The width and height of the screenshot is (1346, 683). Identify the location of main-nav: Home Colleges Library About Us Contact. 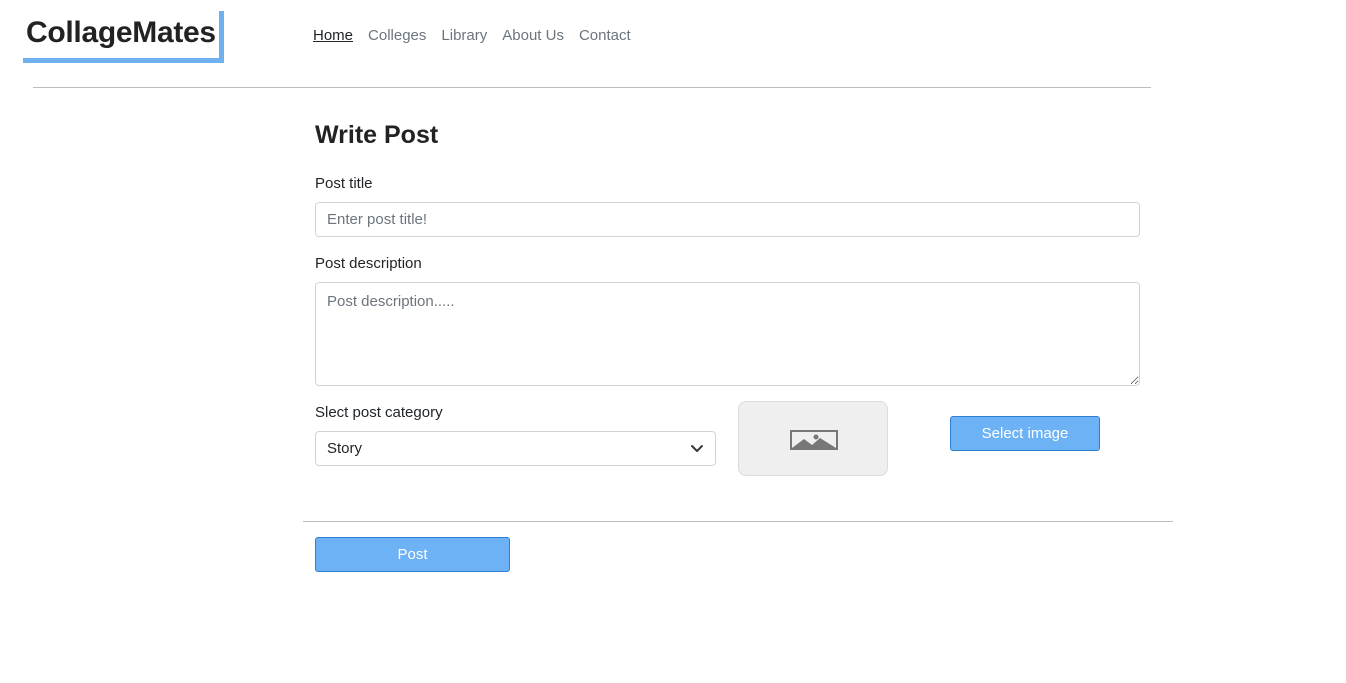
(472, 36).